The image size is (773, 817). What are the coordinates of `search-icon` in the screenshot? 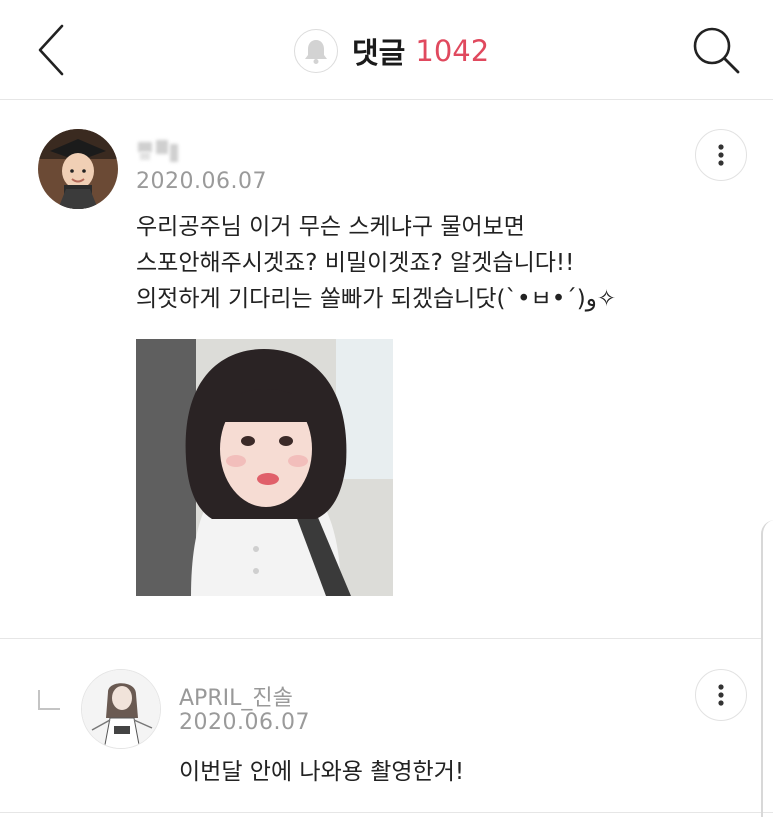 It's located at (716, 50).